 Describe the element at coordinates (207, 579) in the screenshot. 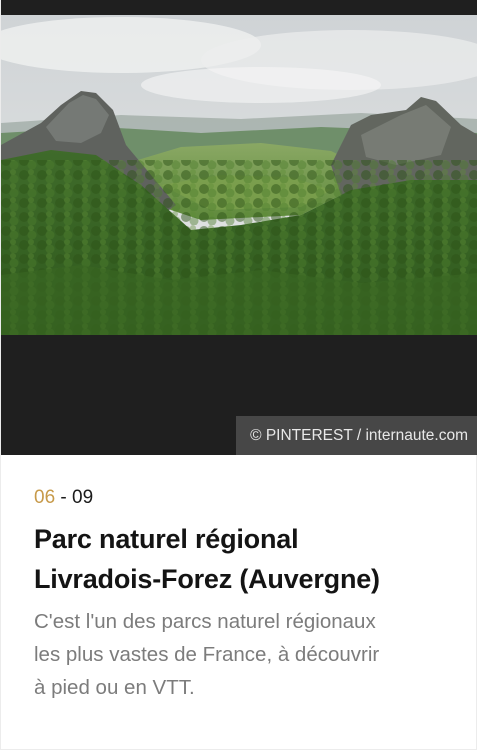

I see `slide-title-line2: Livradois-Forez (Auvergne)` at that location.